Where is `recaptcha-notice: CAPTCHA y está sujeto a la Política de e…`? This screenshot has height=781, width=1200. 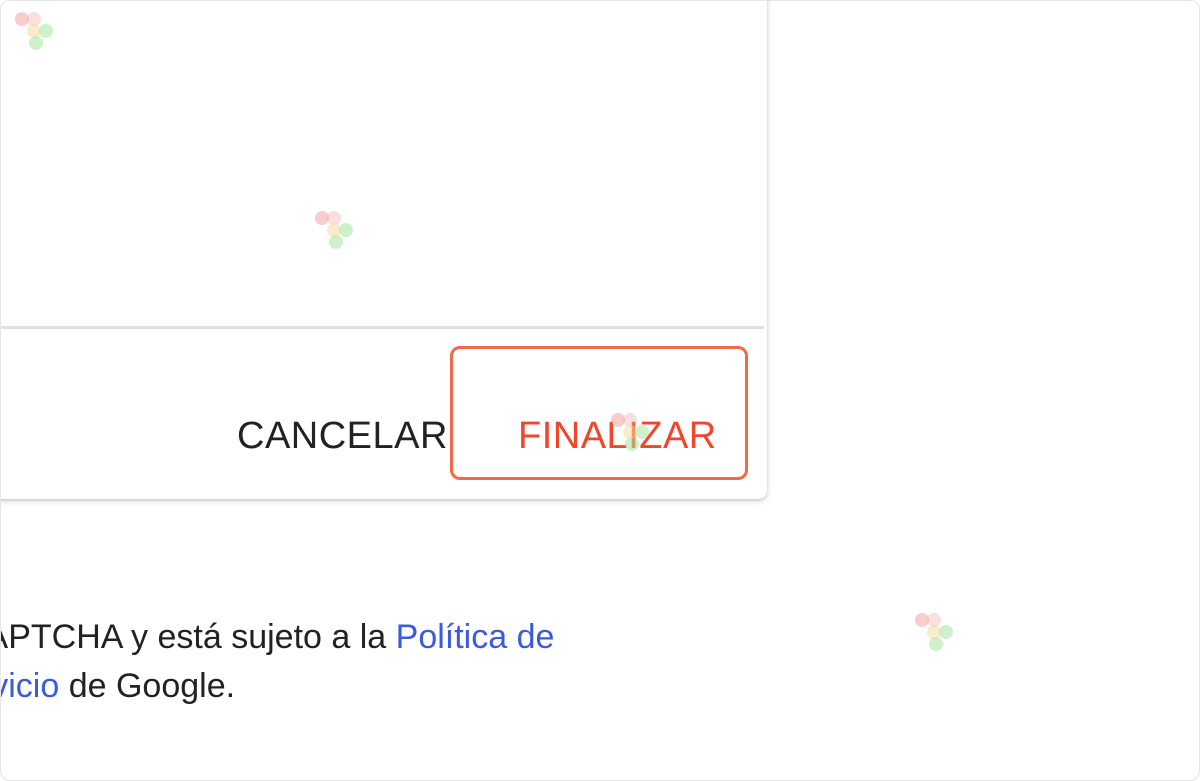
recaptcha-notice: CAPTCHA y está sujeto a la Política de e… is located at coordinates (380, 662).